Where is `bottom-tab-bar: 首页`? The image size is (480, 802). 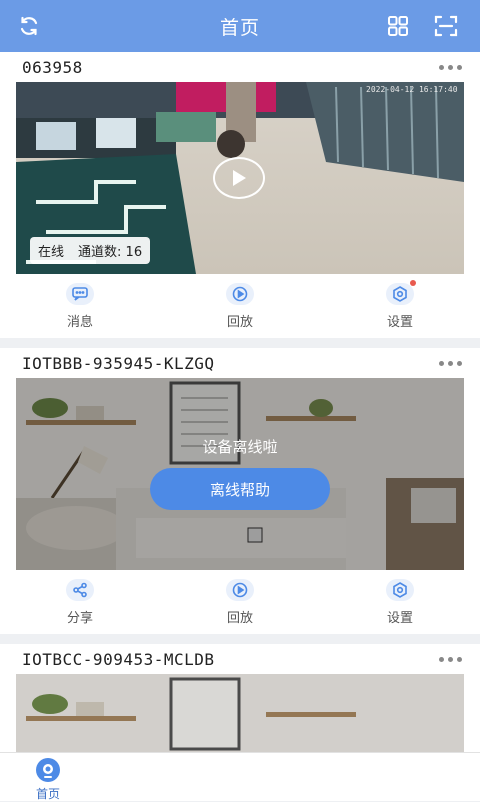
bottom-tab-bar: 首页 is located at coordinates (240, 776).